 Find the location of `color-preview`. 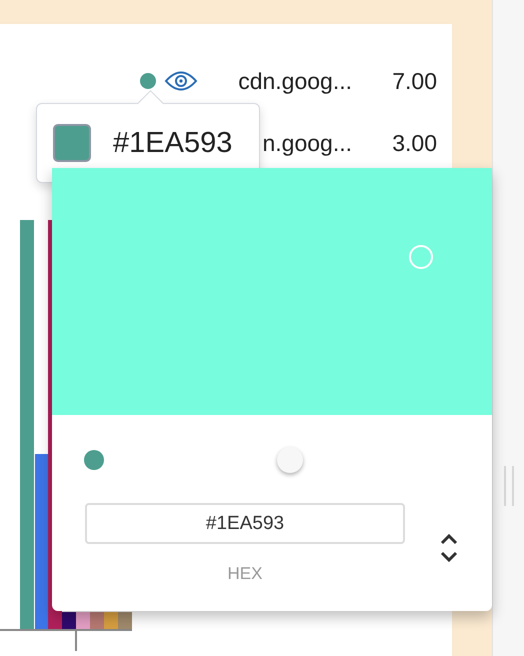

color-preview is located at coordinates (94, 460).